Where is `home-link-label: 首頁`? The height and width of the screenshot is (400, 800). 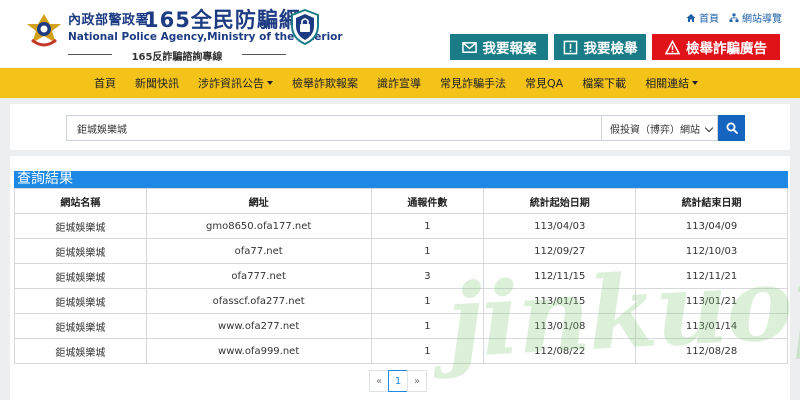
home-link-label: 首頁 is located at coordinates (709, 19).